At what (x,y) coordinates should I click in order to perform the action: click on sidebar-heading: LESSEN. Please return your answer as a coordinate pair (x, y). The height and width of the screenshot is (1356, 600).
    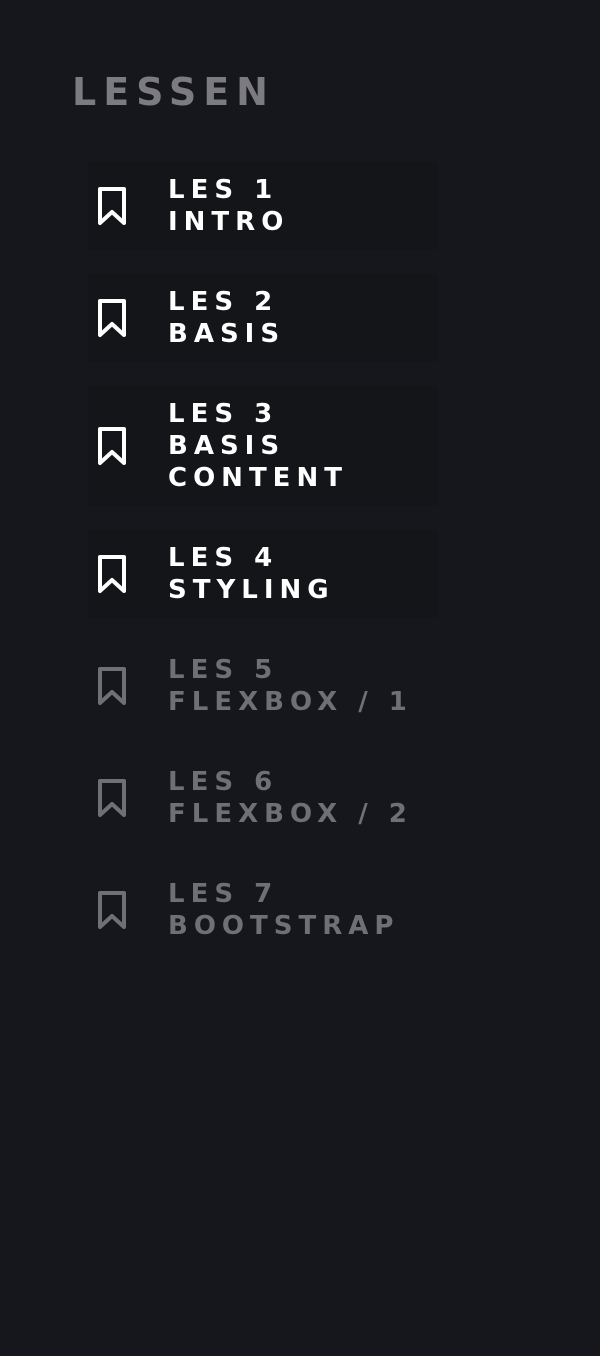
    Looking at the image, I should click on (173, 92).